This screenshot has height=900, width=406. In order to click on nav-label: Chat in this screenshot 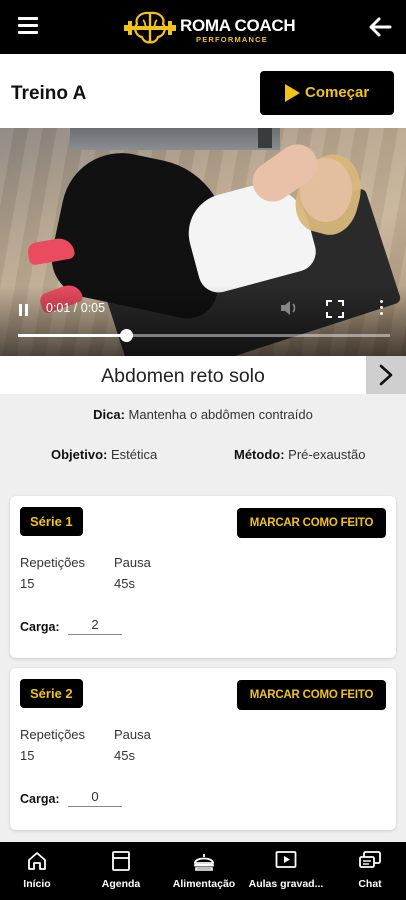, I will do `click(370, 884)`.